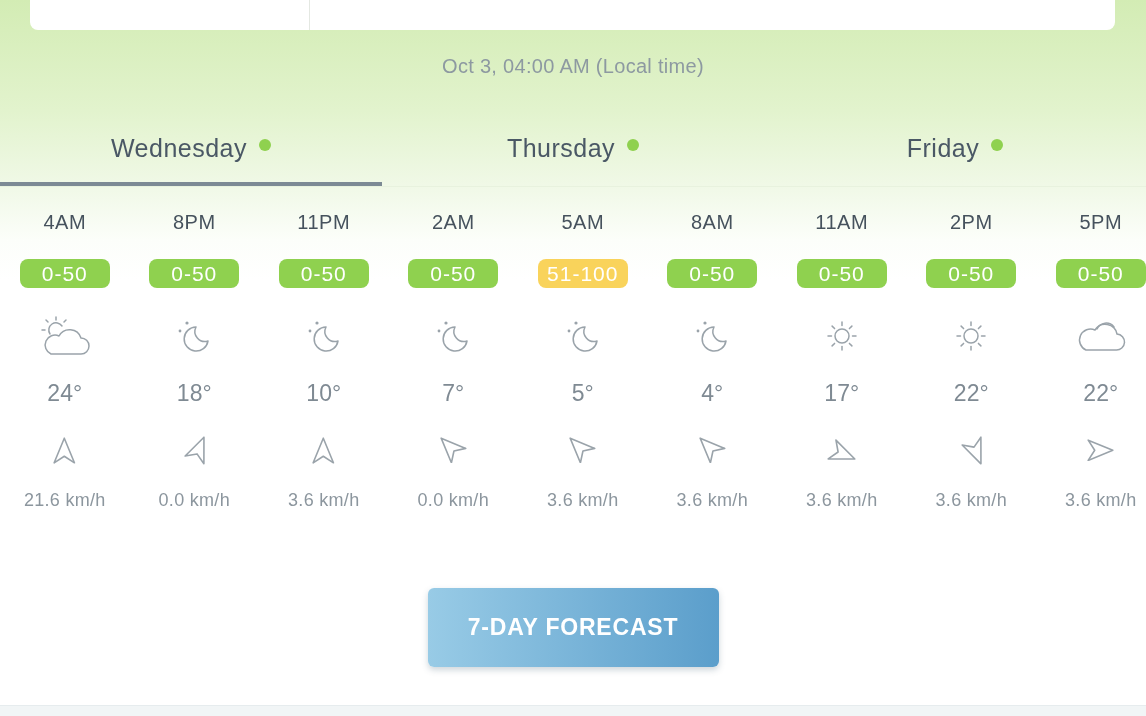 This screenshot has height=716, width=1146. I want to click on hour-label: 8PM, so click(194, 222).